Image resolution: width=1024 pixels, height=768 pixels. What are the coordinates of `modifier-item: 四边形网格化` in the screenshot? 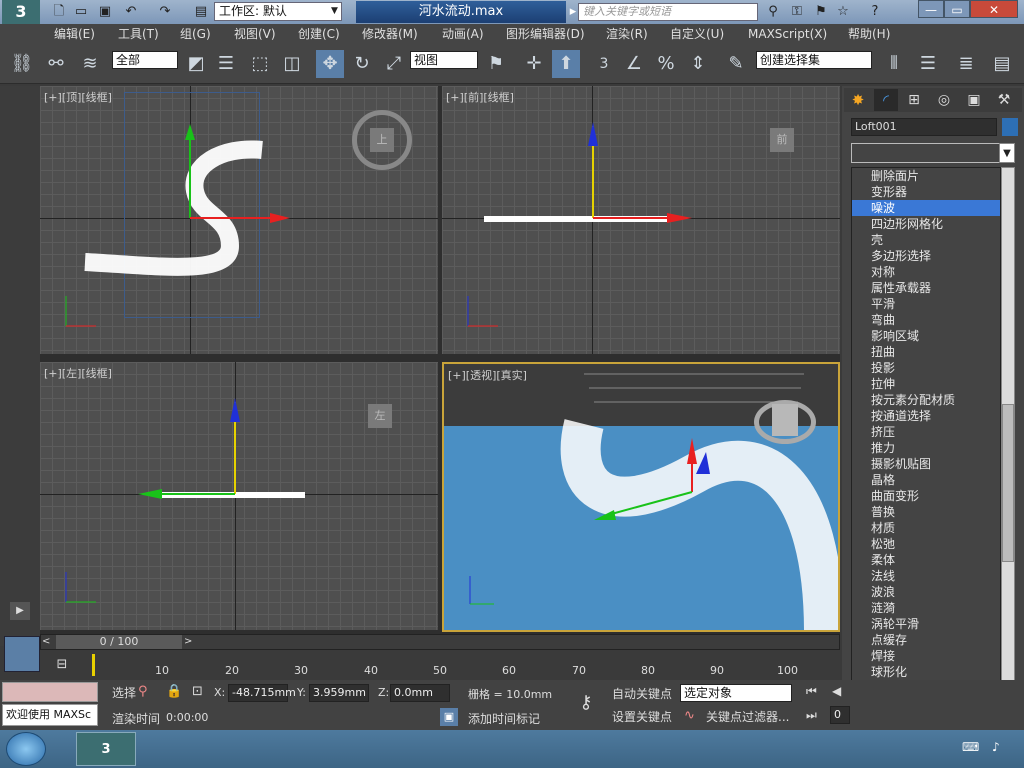 It's located at (926, 224).